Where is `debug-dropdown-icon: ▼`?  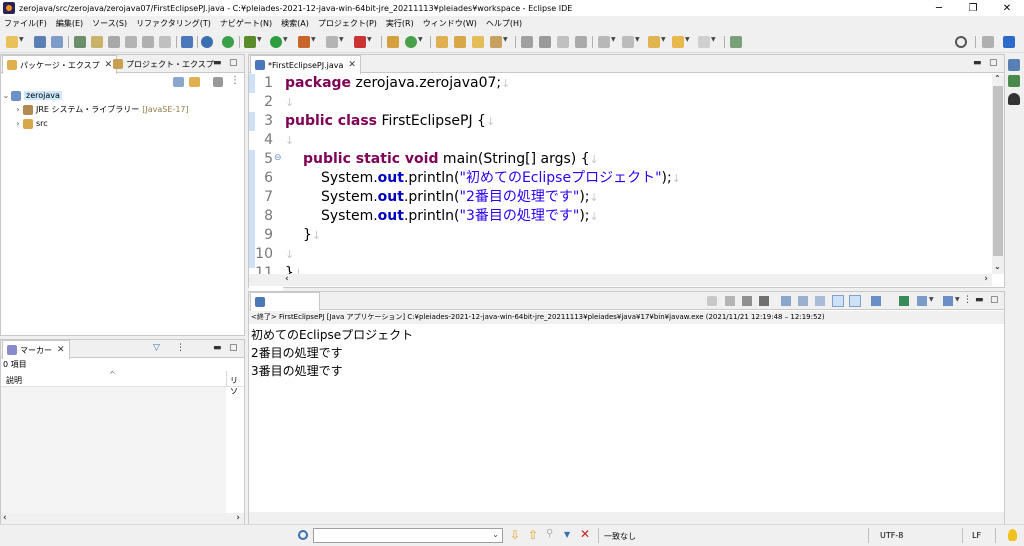 debug-dropdown-icon: ▼ is located at coordinates (259, 39).